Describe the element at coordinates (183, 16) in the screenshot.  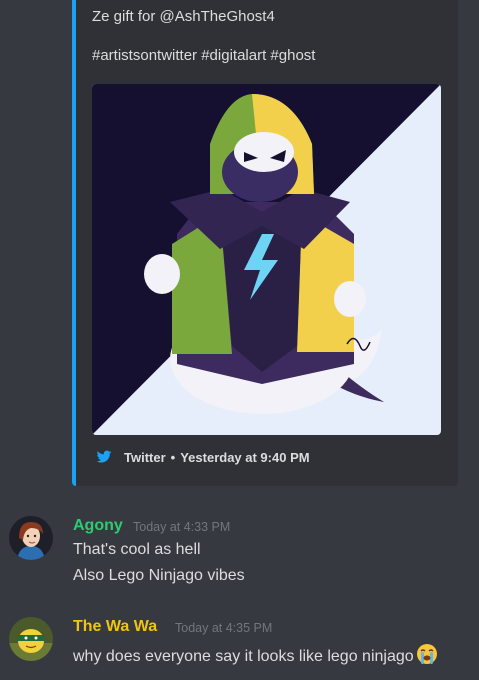
I see `embed-description-line-1: Ze gift for @AshTheGhost4` at that location.